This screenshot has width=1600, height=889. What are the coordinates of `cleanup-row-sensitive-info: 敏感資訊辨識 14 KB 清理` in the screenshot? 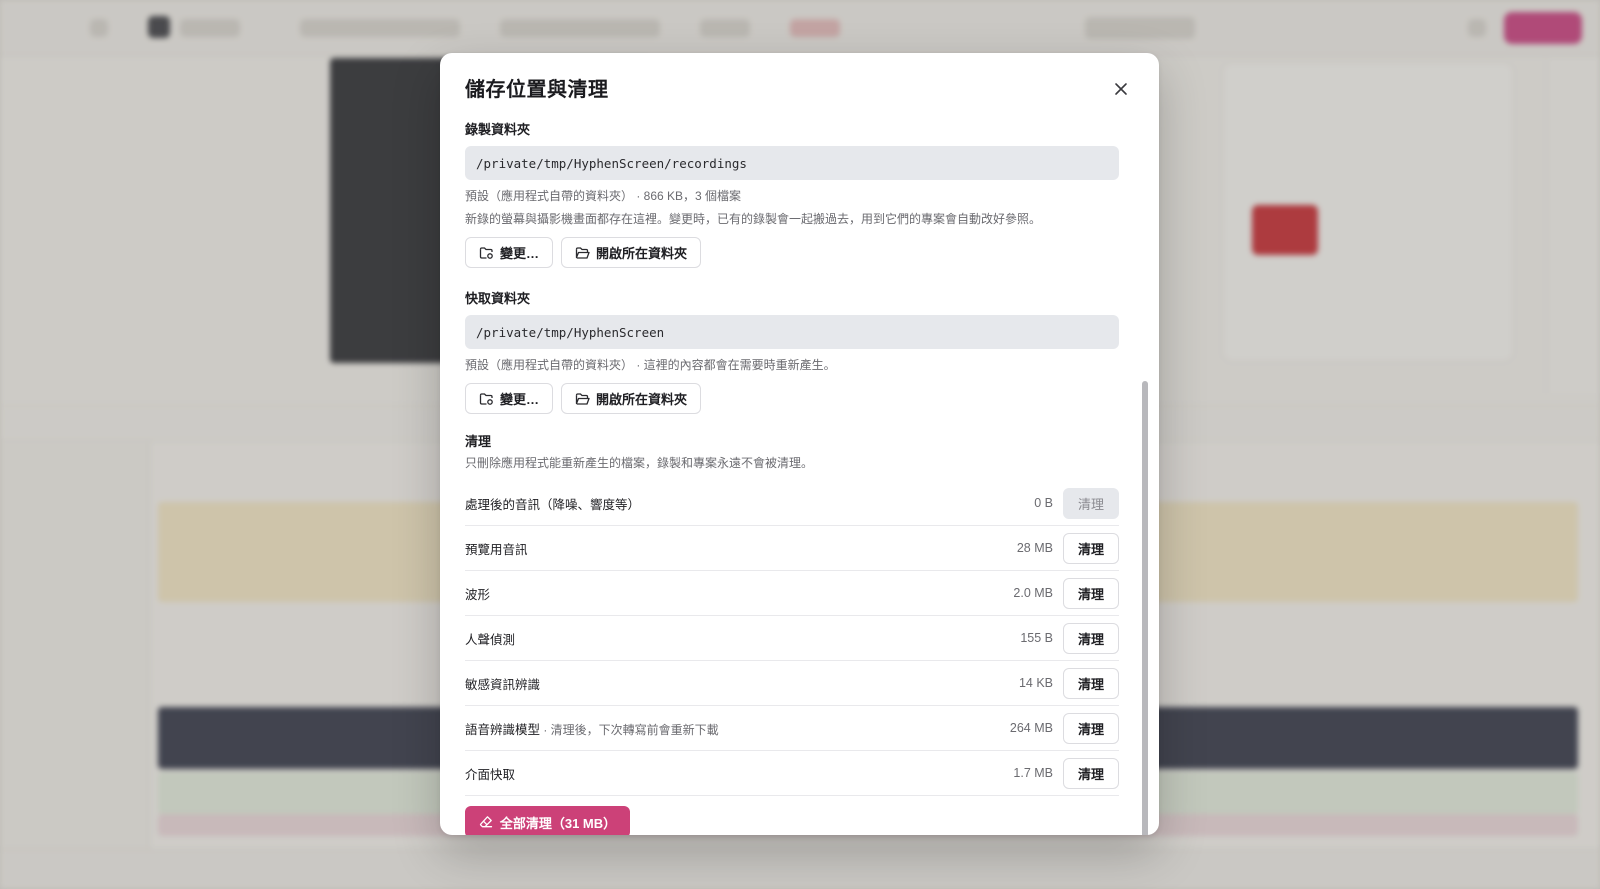 It's located at (792, 683).